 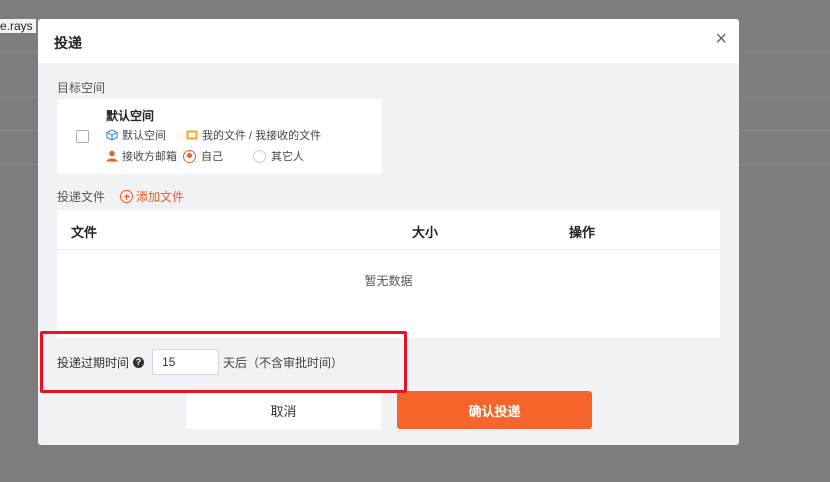 What do you see at coordinates (425, 232) in the screenshot?
I see `column-header-size: 大小` at bounding box center [425, 232].